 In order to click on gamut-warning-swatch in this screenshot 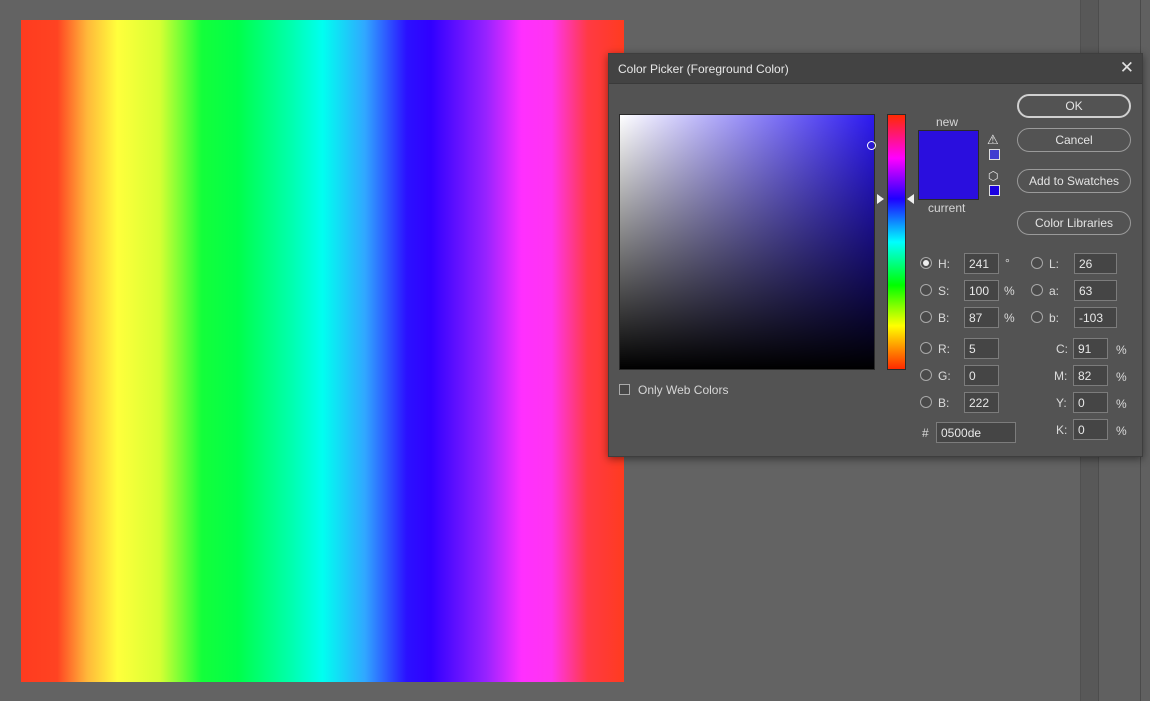, I will do `click(994, 154)`.